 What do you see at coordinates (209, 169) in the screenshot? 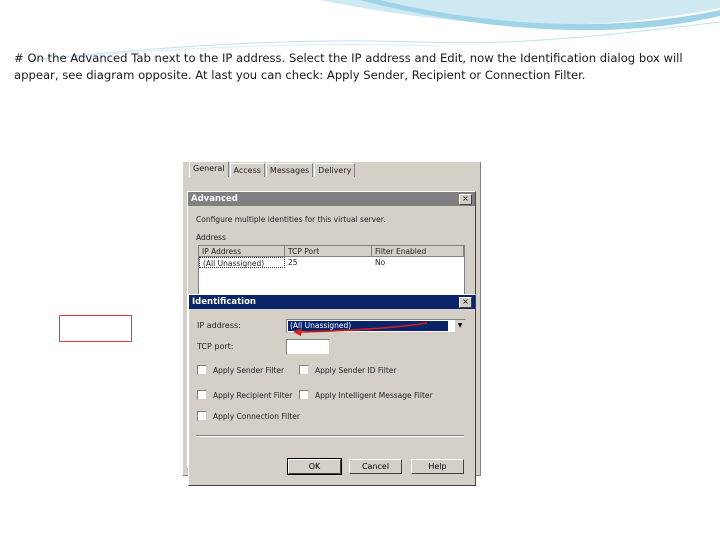
I see `tab-general: General` at bounding box center [209, 169].